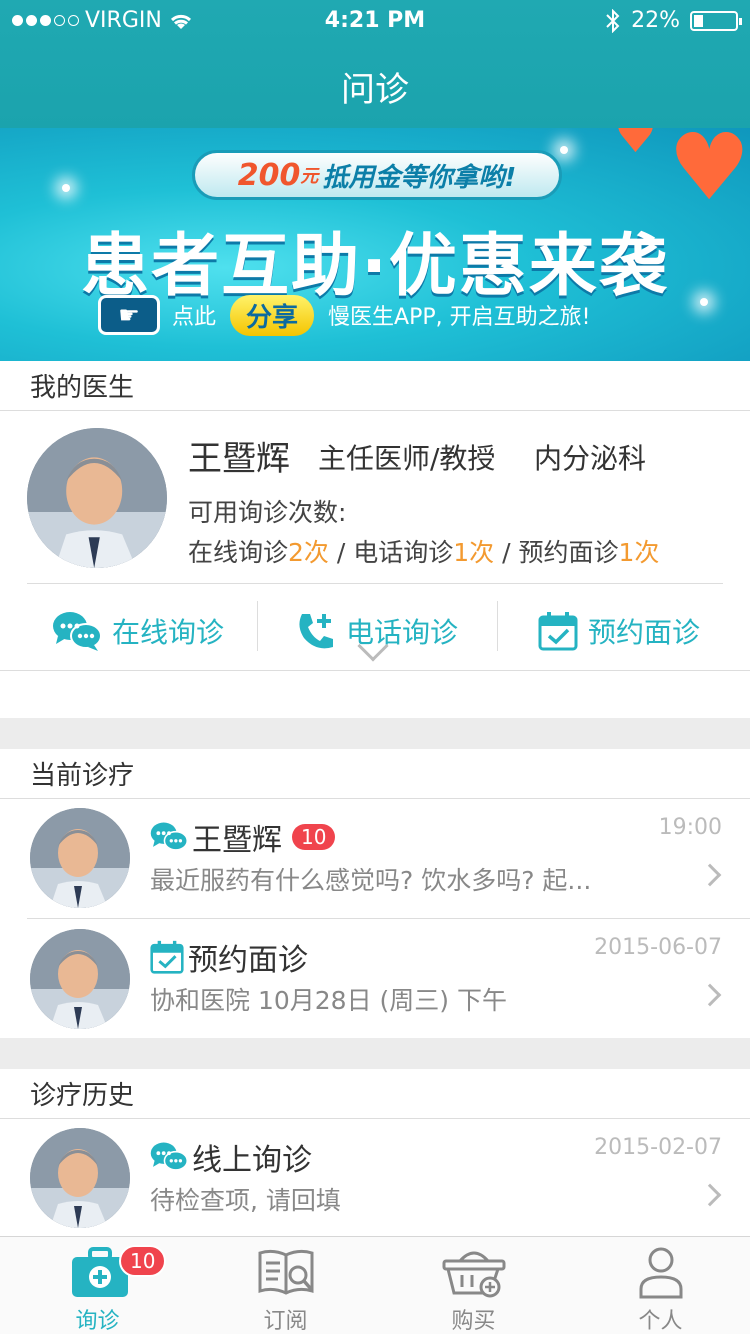  Describe the element at coordinates (375, 386) in the screenshot. I see `section-header: 我的医生` at that location.